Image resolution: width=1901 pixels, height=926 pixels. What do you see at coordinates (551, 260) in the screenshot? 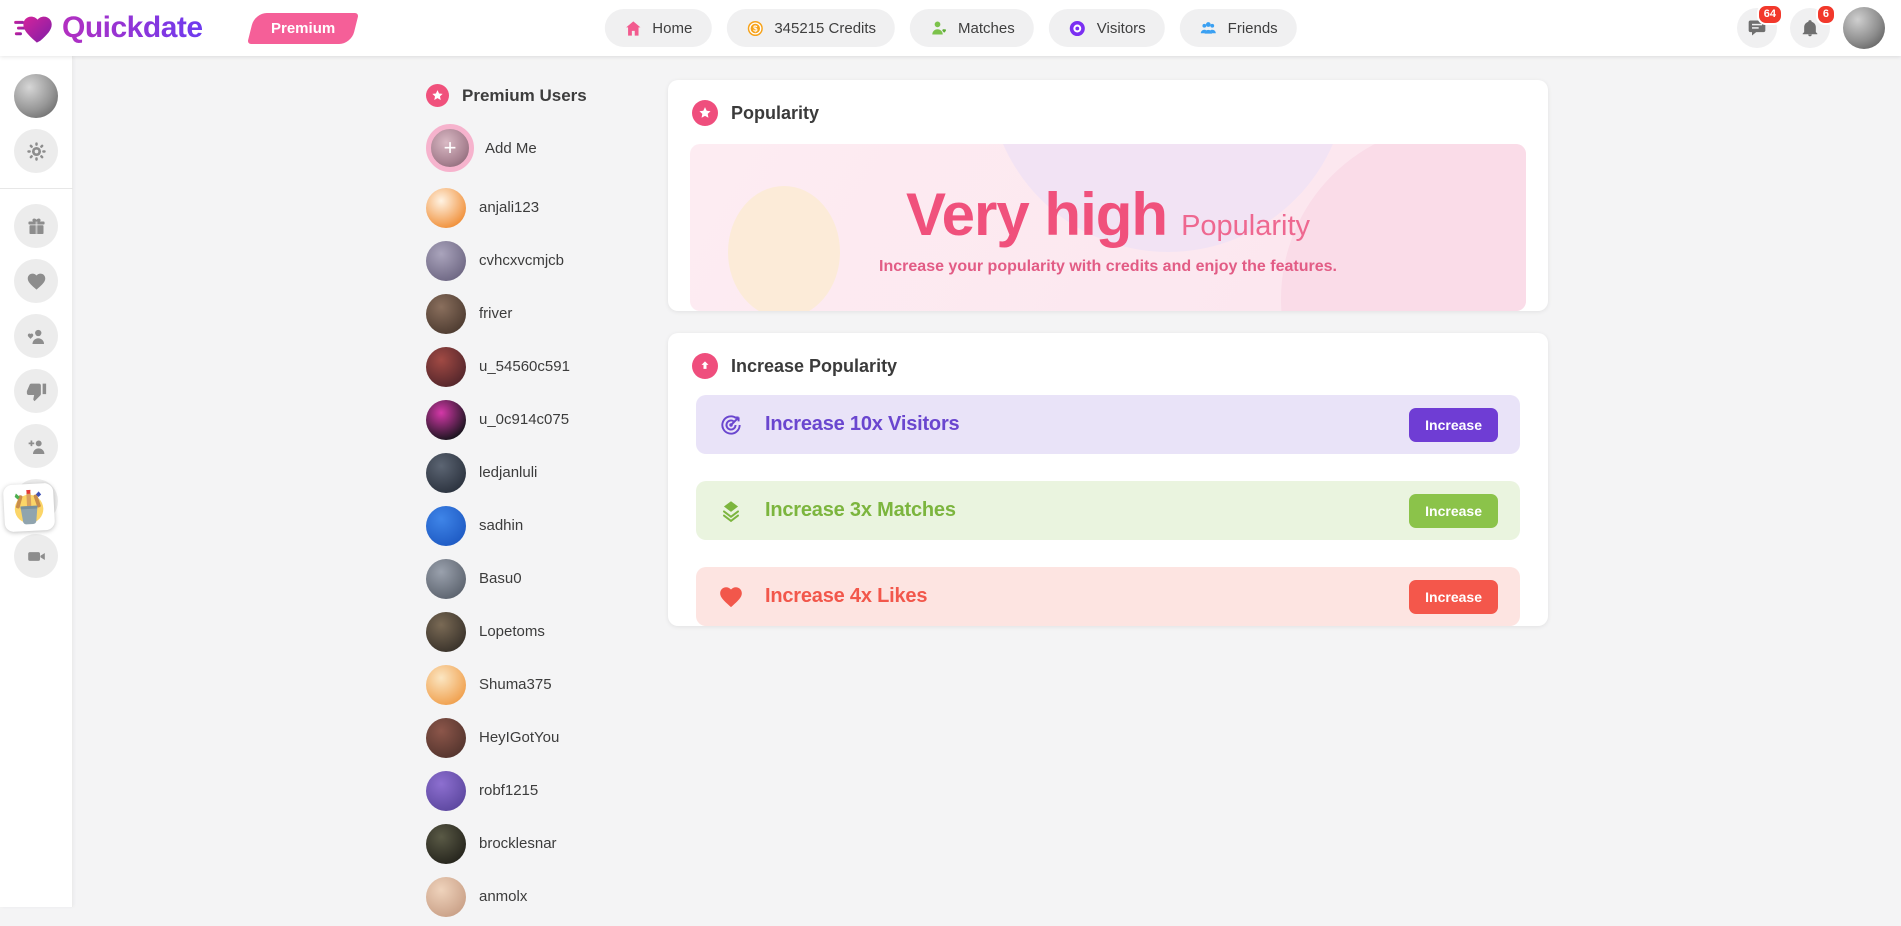
I see `premium-user-row: cvhcxvcmjcb` at bounding box center [551, 260].